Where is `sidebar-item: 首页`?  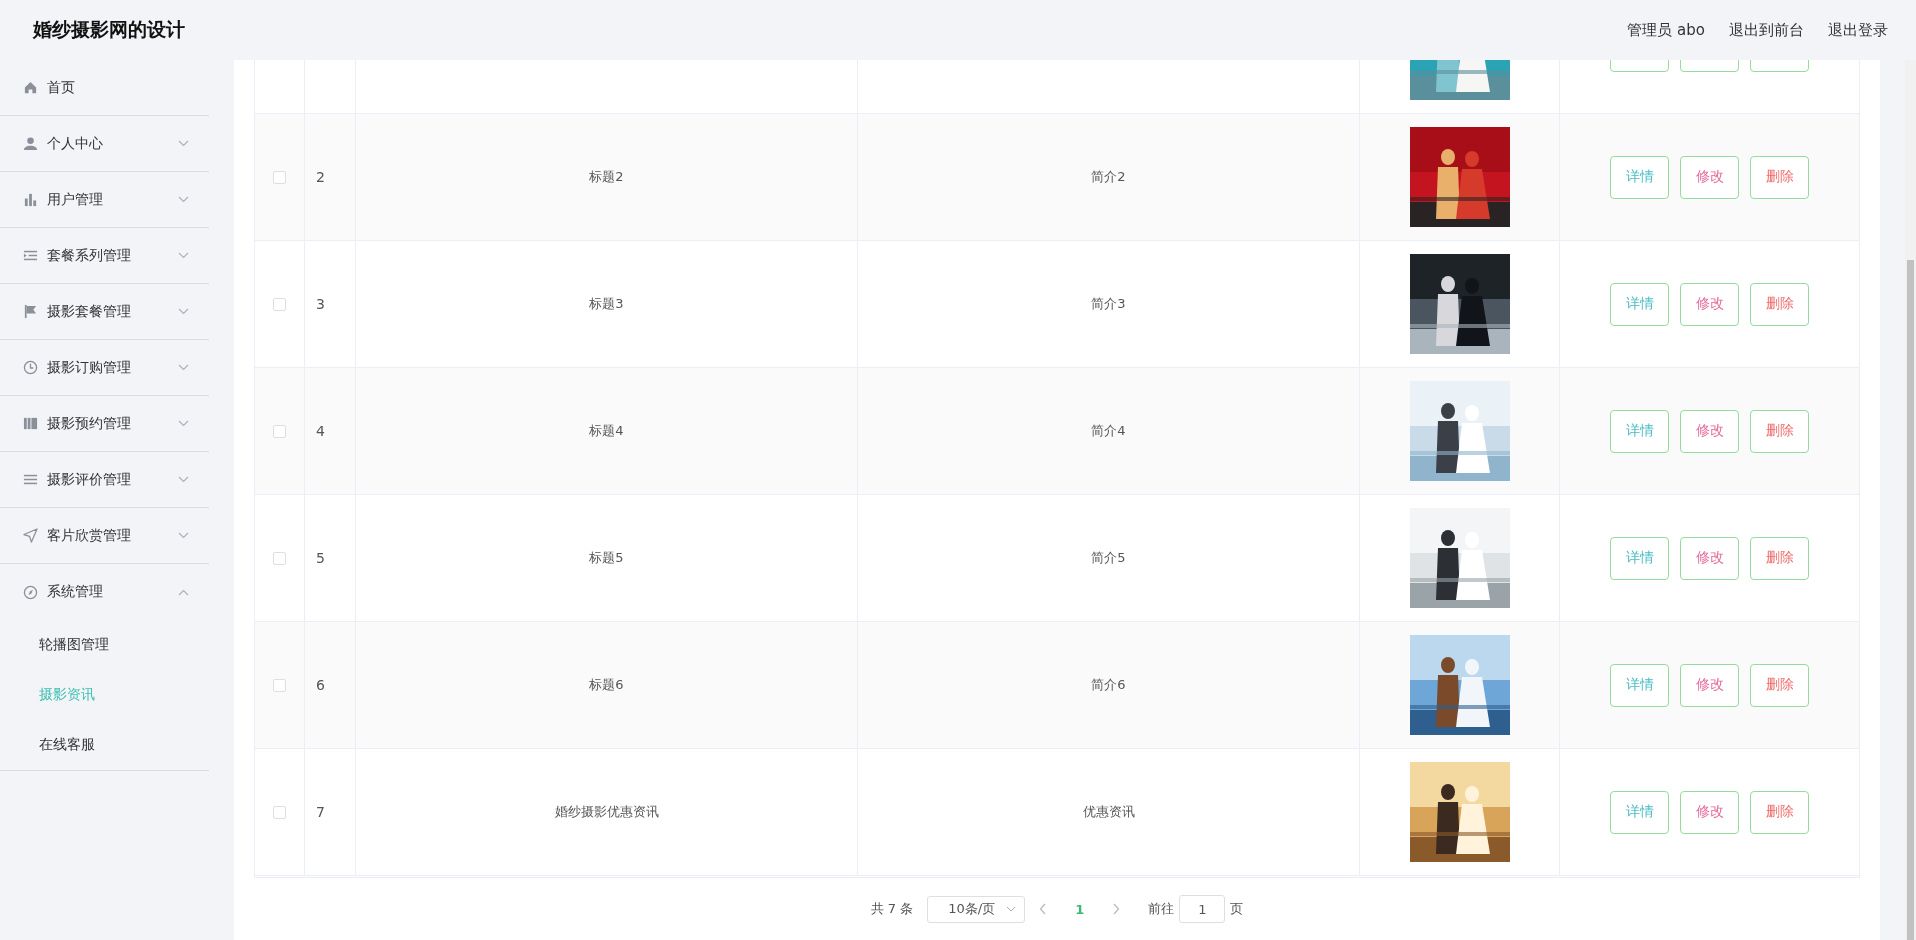
sidebar-item: 首页 is located at coordinates (104, 88).